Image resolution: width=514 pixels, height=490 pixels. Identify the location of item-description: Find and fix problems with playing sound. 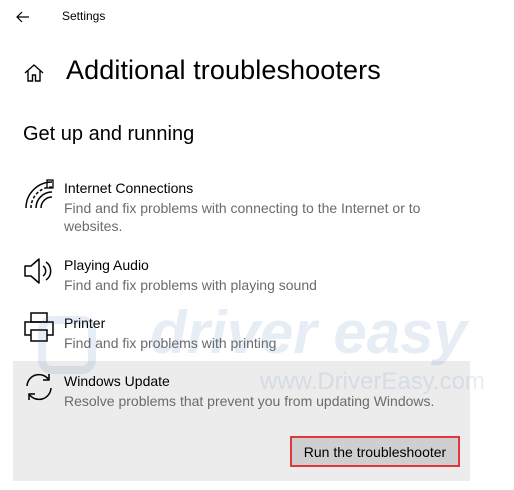
(190, 285).